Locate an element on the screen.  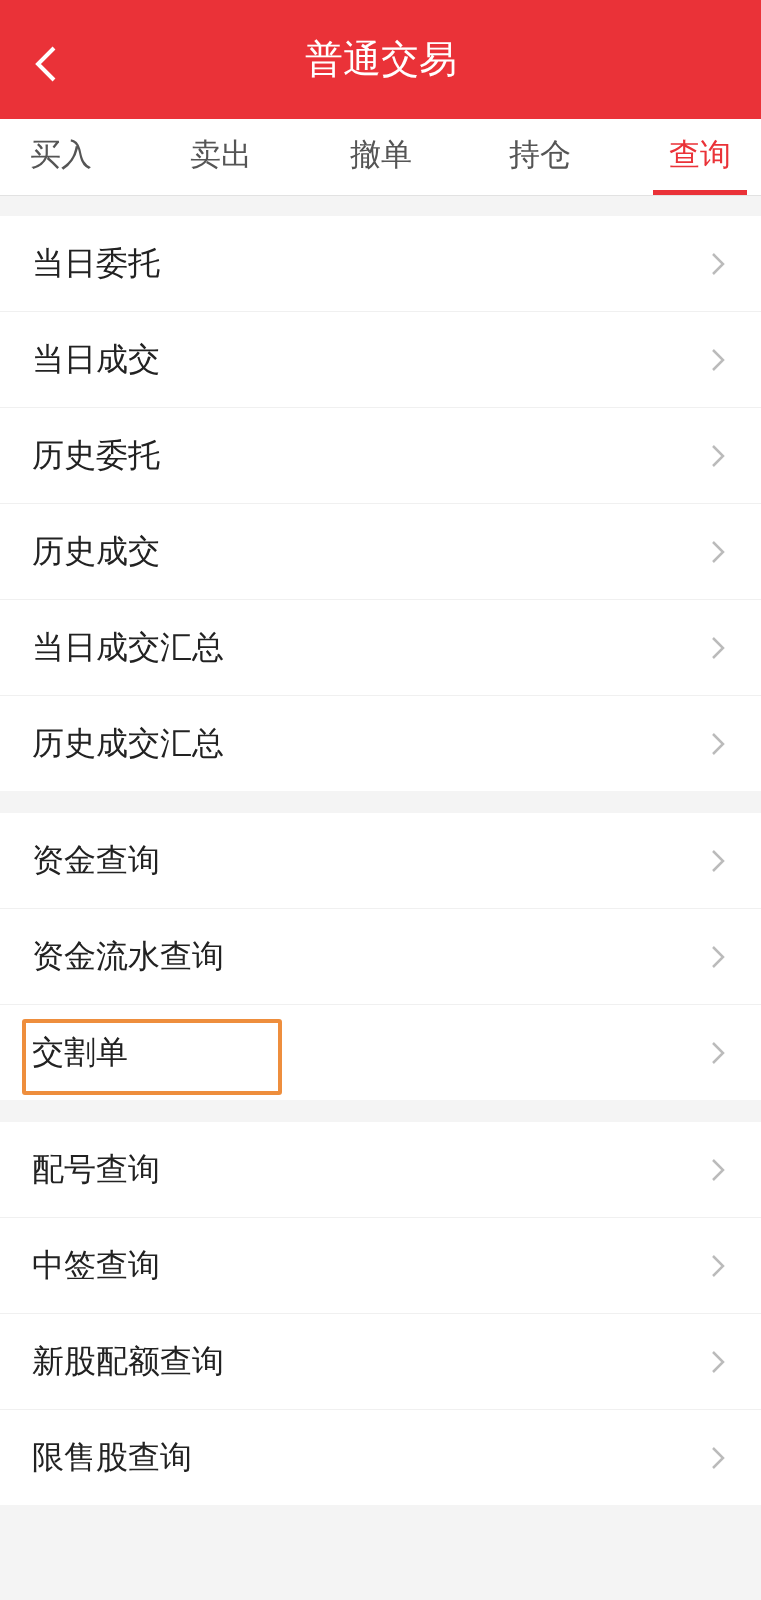
menu-item-label: 当日委托 is located at coordinates (96, 263).